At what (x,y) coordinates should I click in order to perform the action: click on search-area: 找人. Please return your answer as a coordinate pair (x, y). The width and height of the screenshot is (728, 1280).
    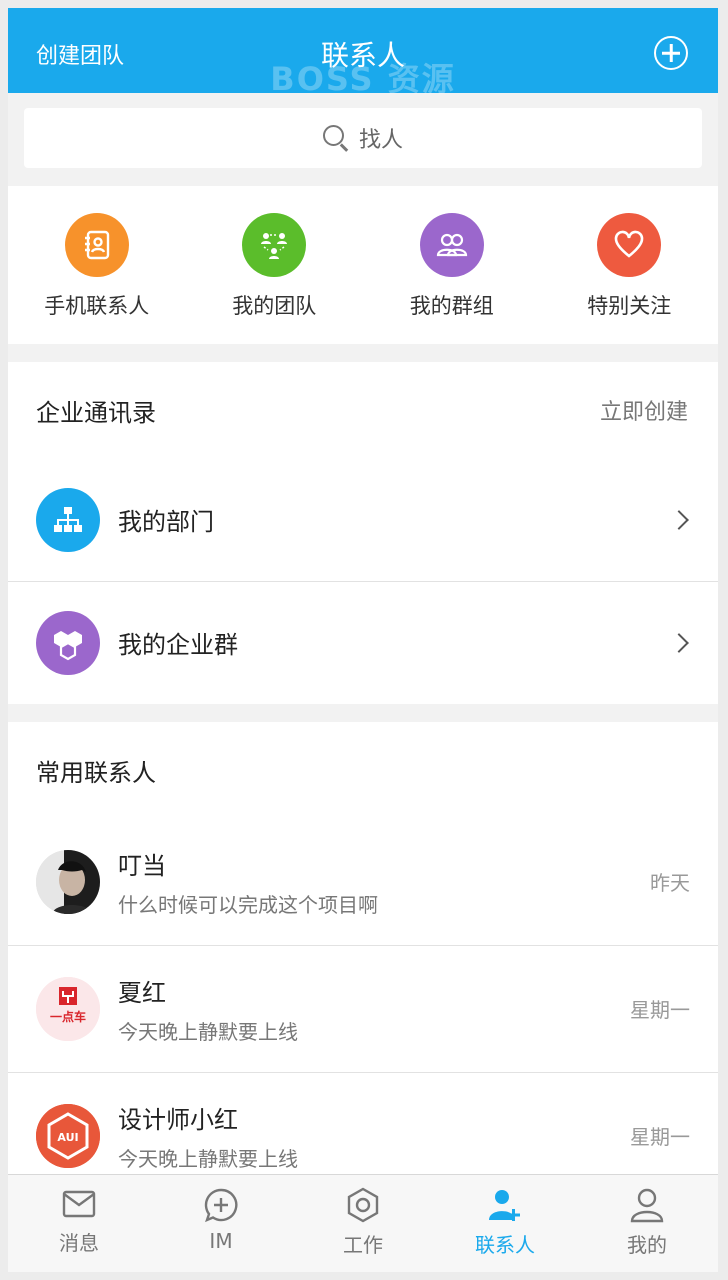
    Looking at the image, I should click on (363, 138).